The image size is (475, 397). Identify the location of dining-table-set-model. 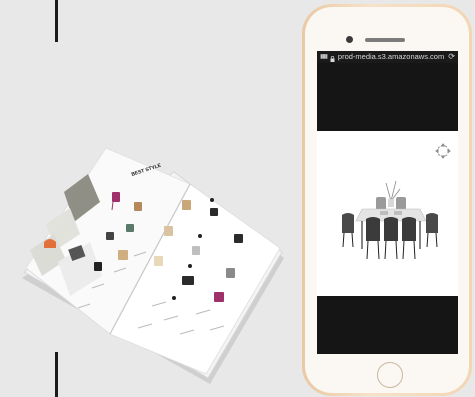
(390, 220).